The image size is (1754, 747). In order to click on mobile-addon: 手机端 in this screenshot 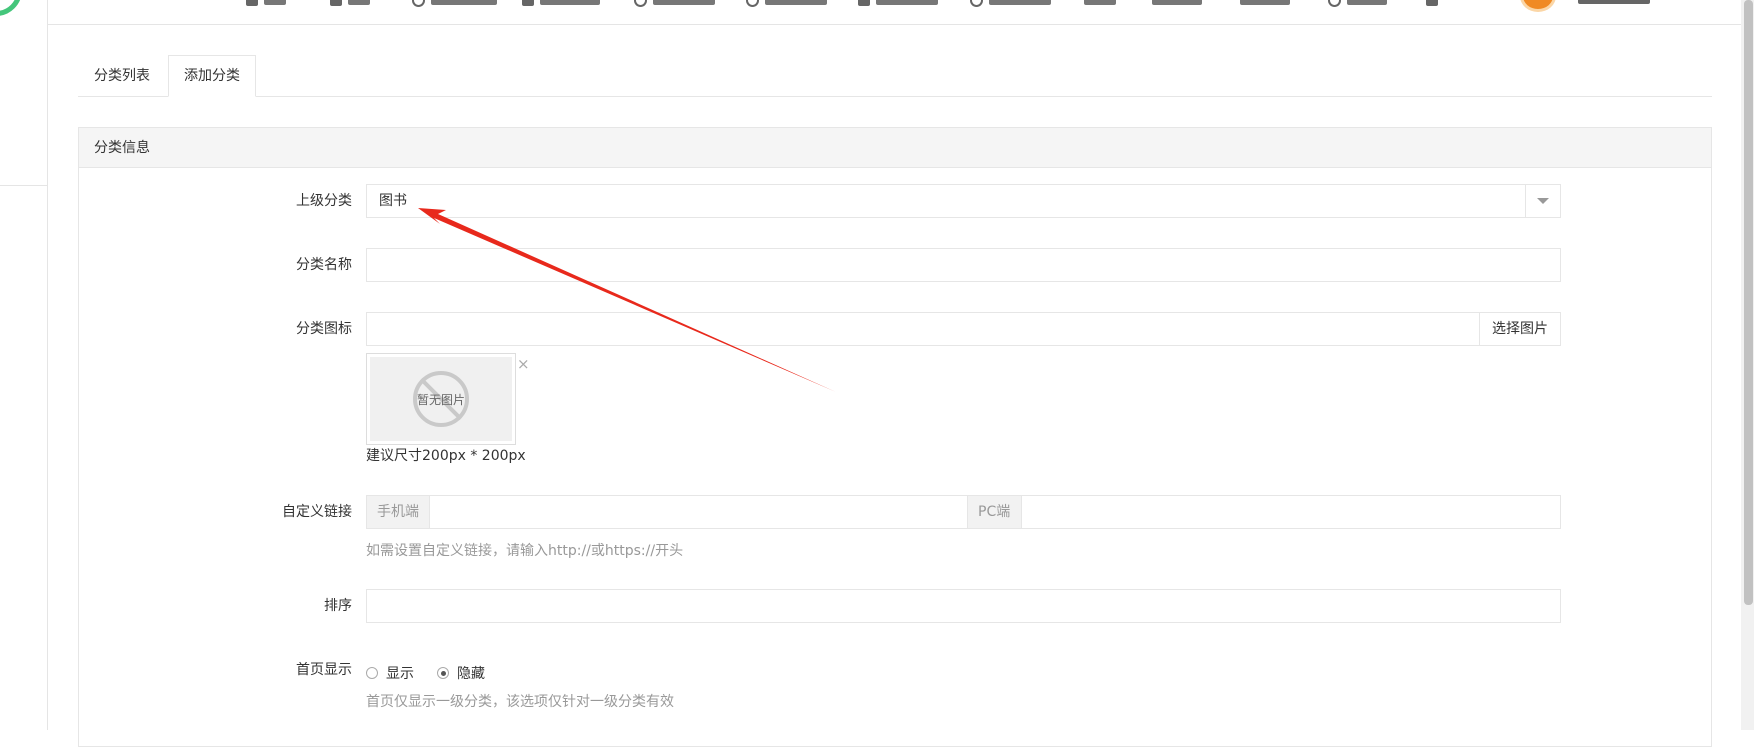, I will do `click(398, 512)`.